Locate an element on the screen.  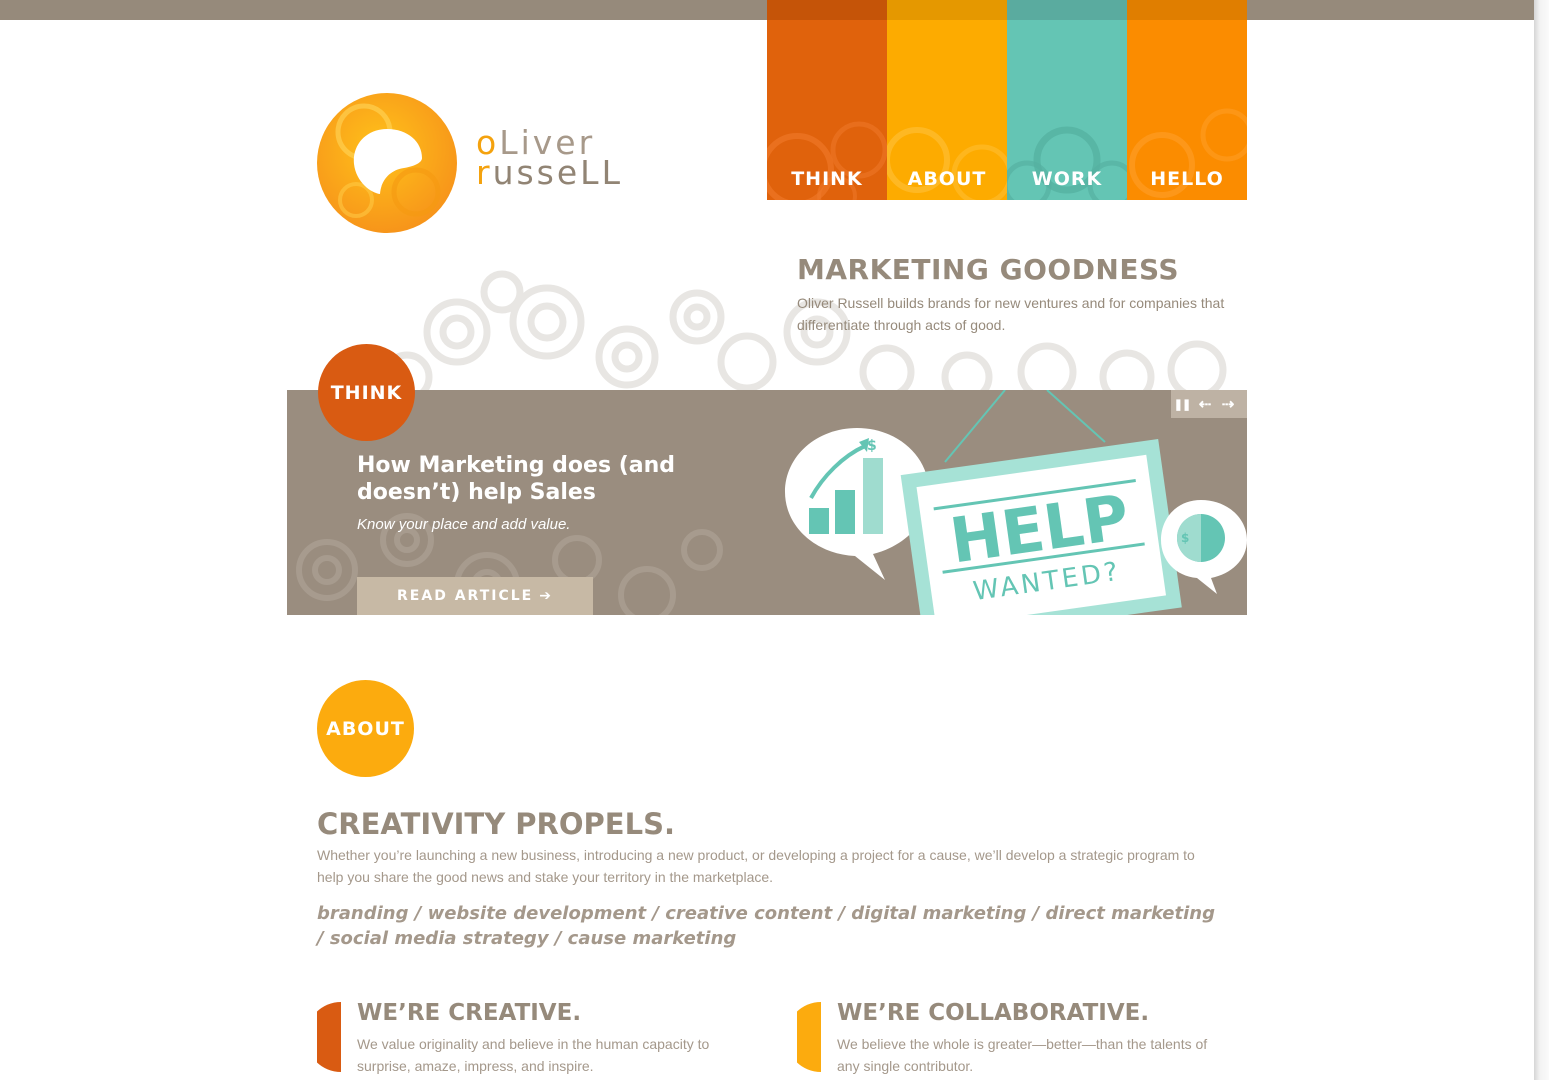
nav-label: WORK is located at coordinates (1067, 179).